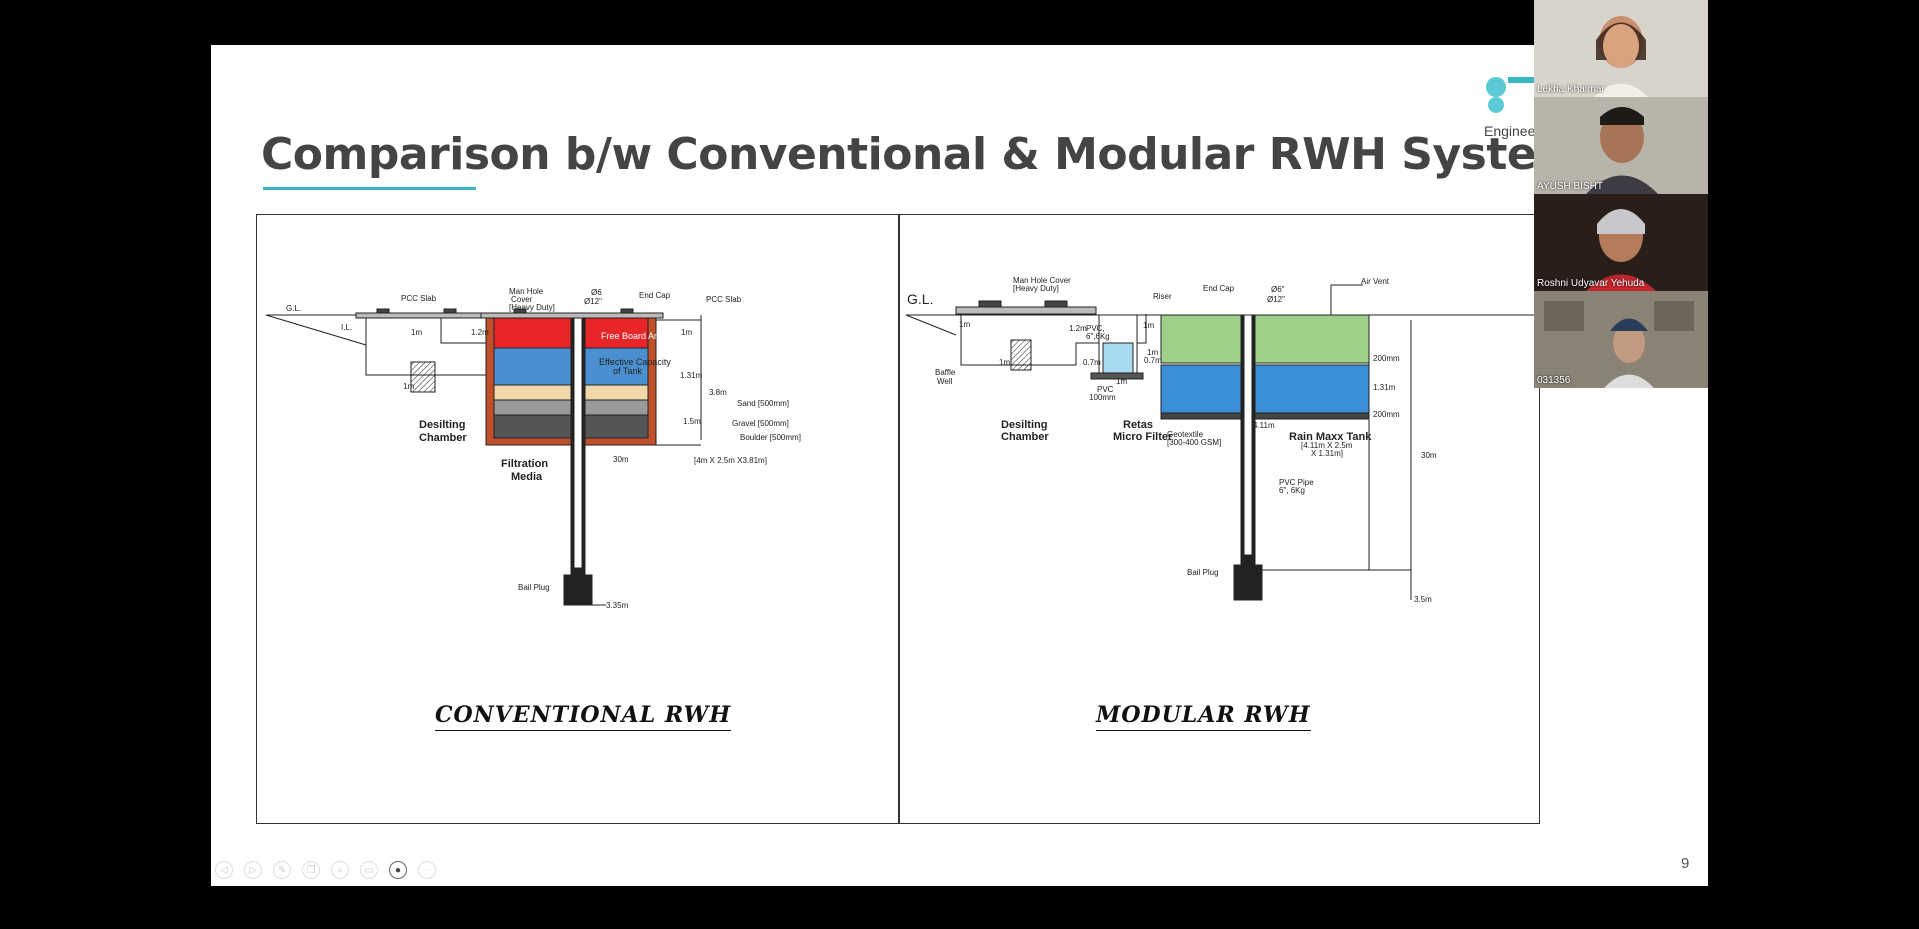  Describe the element at coordinates (398, 870) in the screenshot. I see `camera-icon: ●` at that location.